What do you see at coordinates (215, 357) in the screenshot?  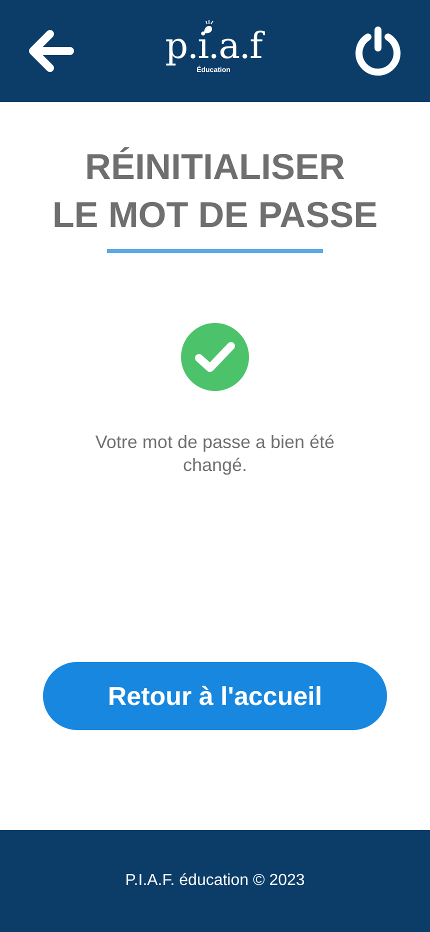 I see `success-check-icon` at bounding box center [215, 357].